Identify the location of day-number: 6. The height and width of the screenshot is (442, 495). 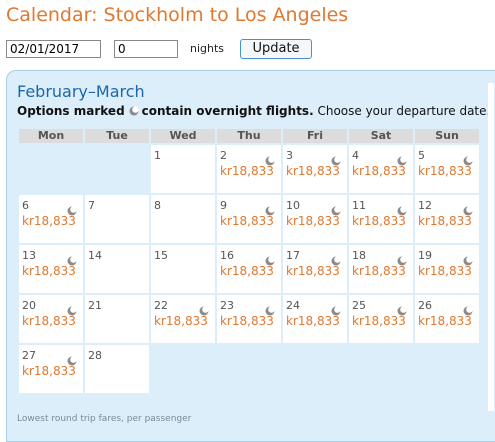
(25, 205).